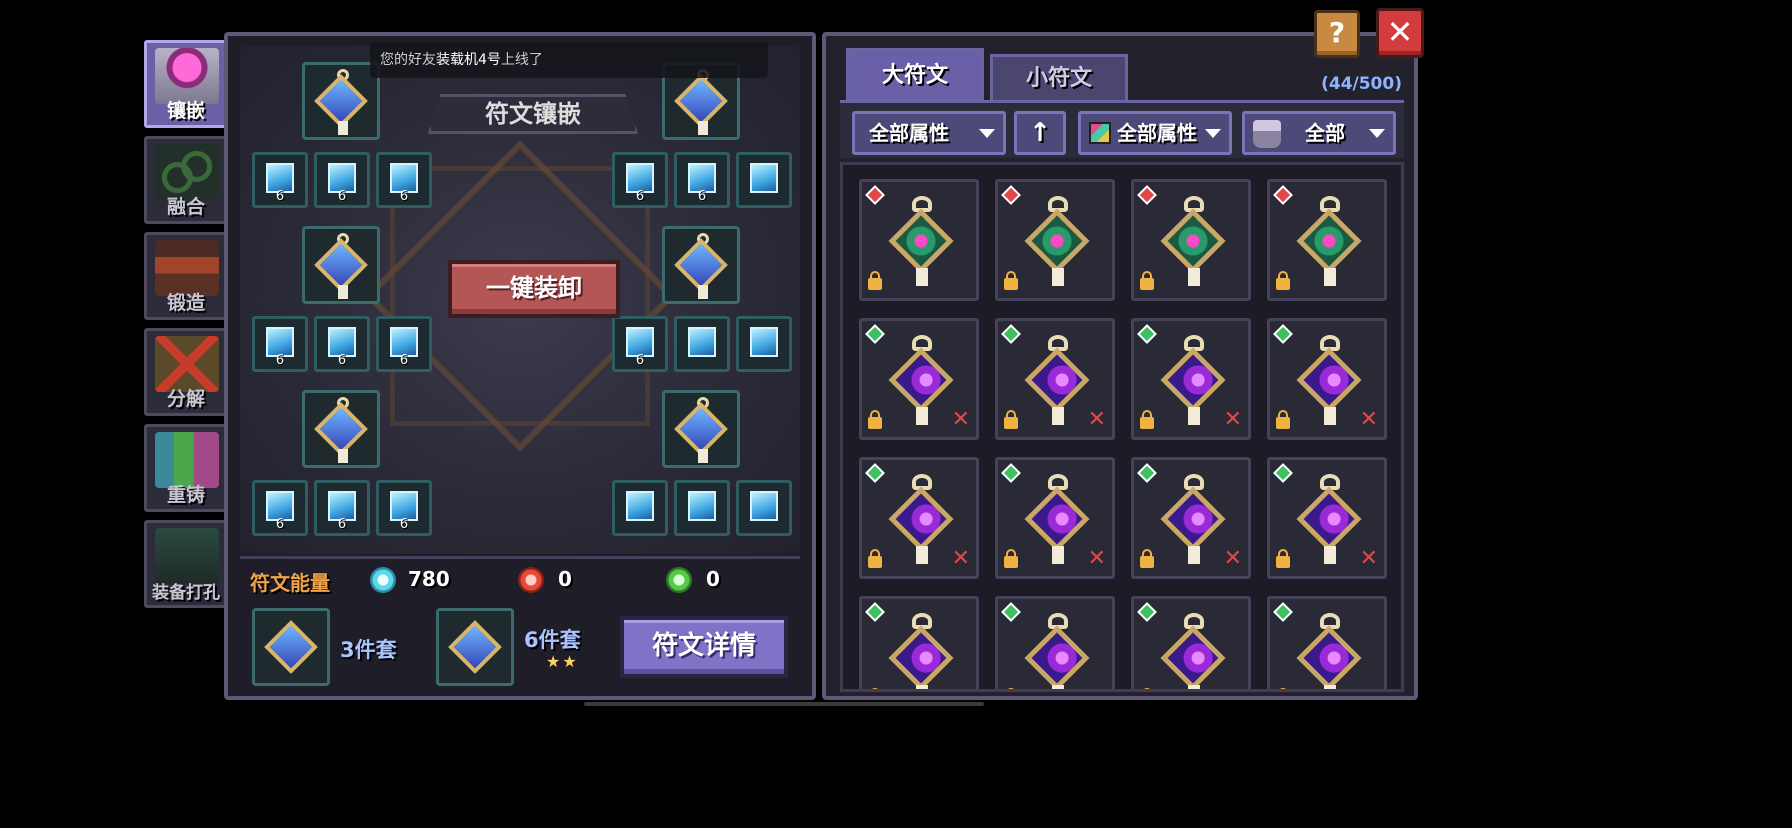  What do you see at coordinates (704, 647) in the screenshot?
I see `rune-details-button: 符文详情` at bounding box center [704, 647].